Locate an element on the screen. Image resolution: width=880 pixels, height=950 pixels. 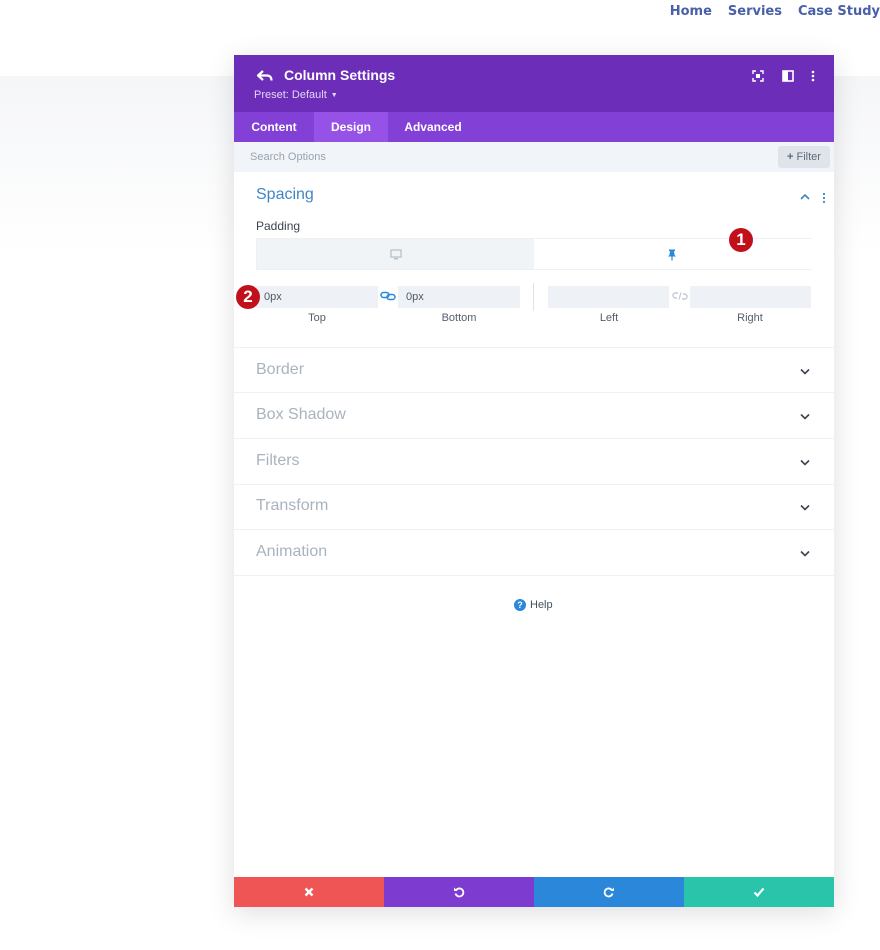
unlink-icon is located at coordinates (680, 296).